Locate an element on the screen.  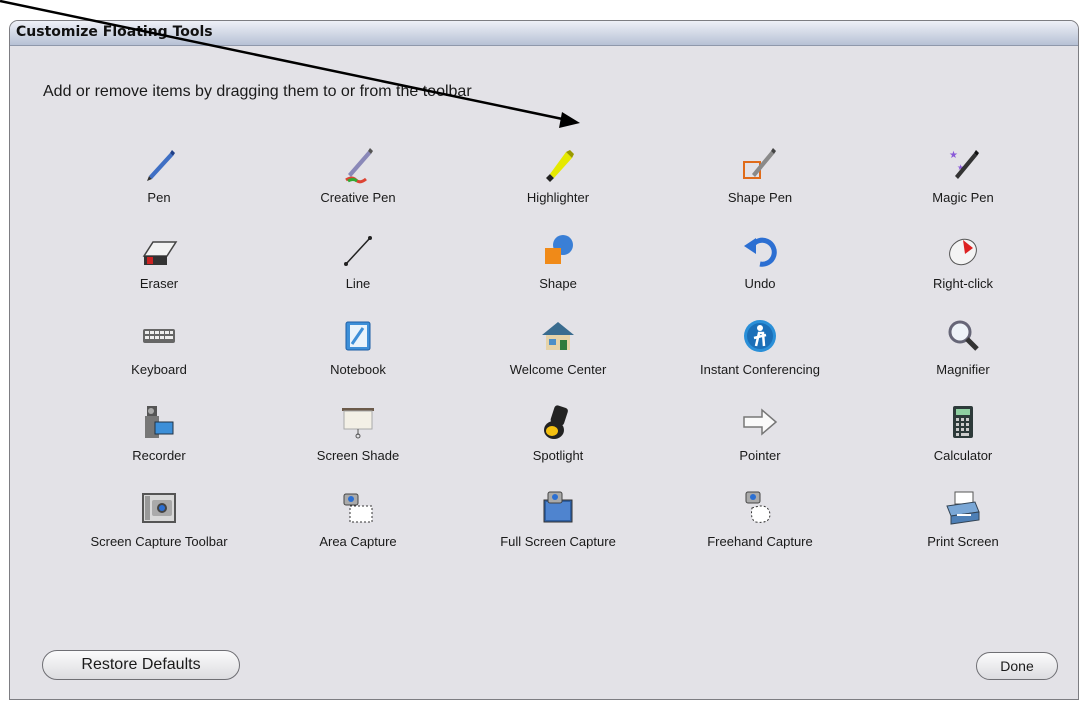
tool-label: Shape Pen is located at coordinates (760, 197).